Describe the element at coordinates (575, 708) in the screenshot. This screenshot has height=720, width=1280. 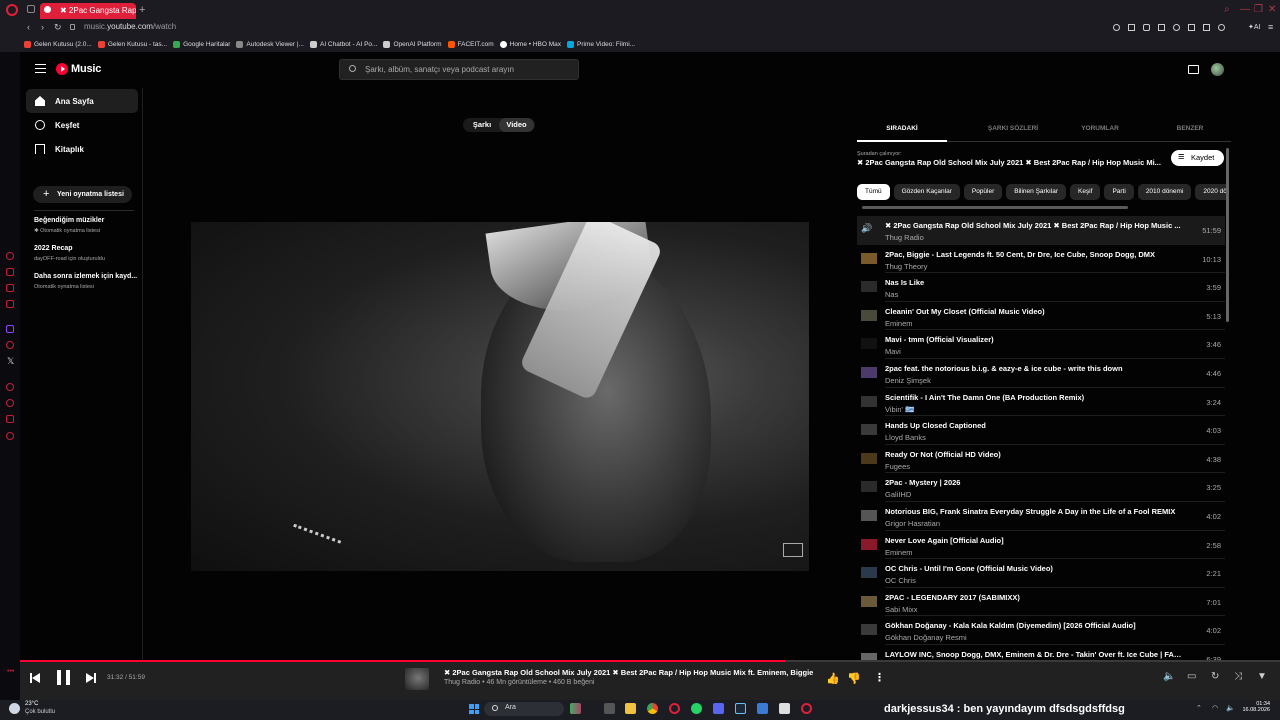
I see `widgets-icon` at that location.